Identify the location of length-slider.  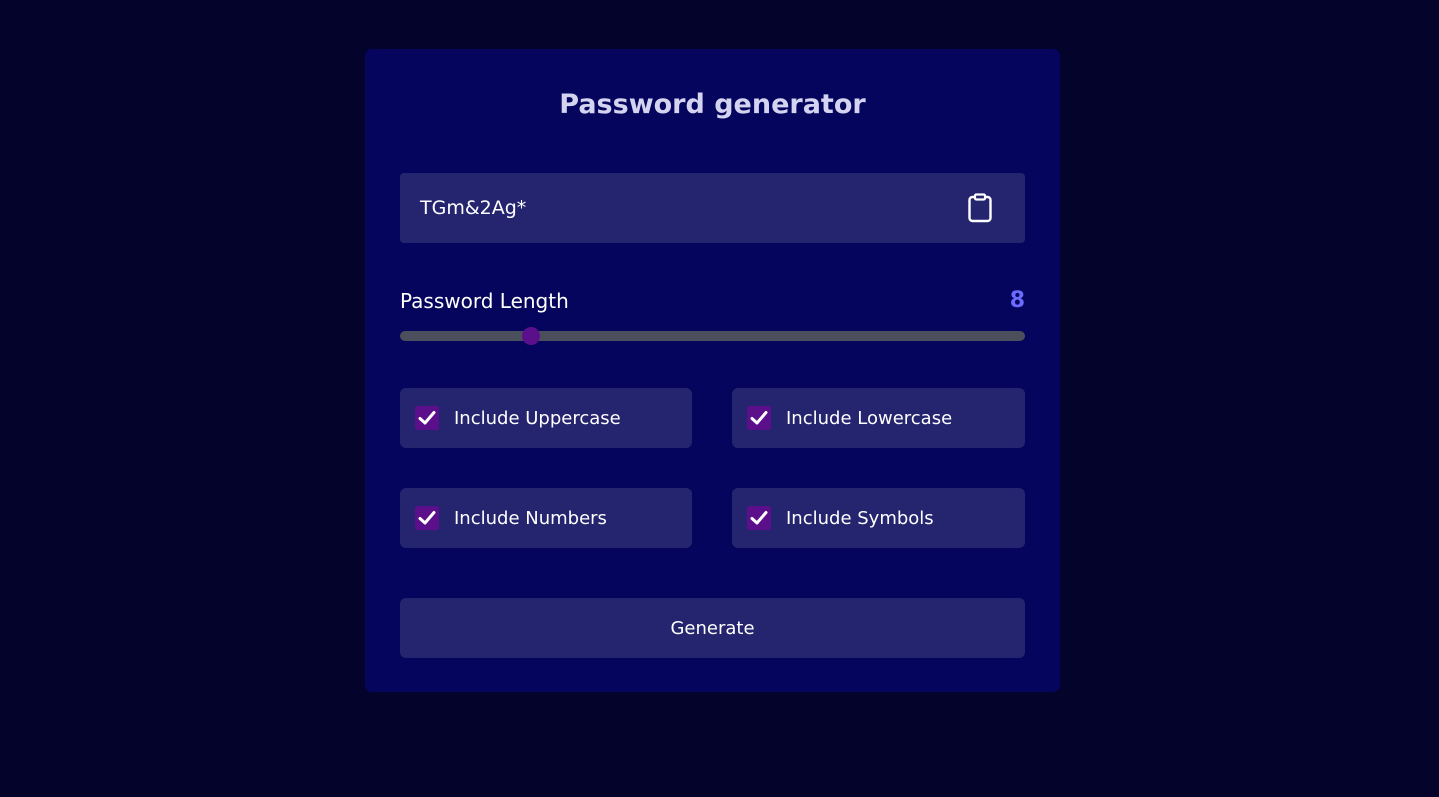
(712, 336).